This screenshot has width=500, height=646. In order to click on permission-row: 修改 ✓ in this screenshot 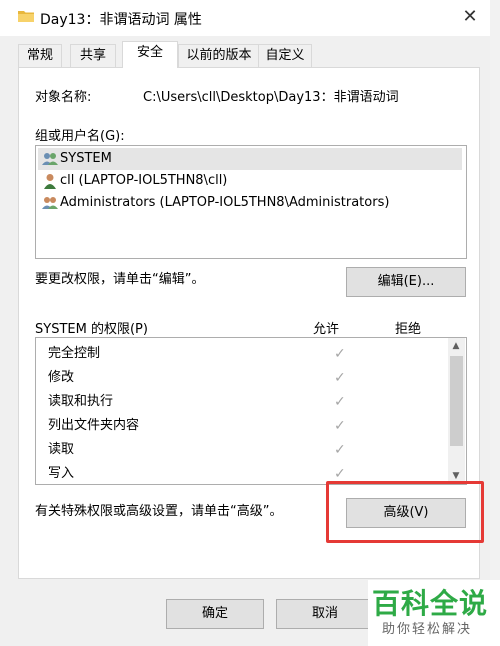, I will do `click(248, 378)`.